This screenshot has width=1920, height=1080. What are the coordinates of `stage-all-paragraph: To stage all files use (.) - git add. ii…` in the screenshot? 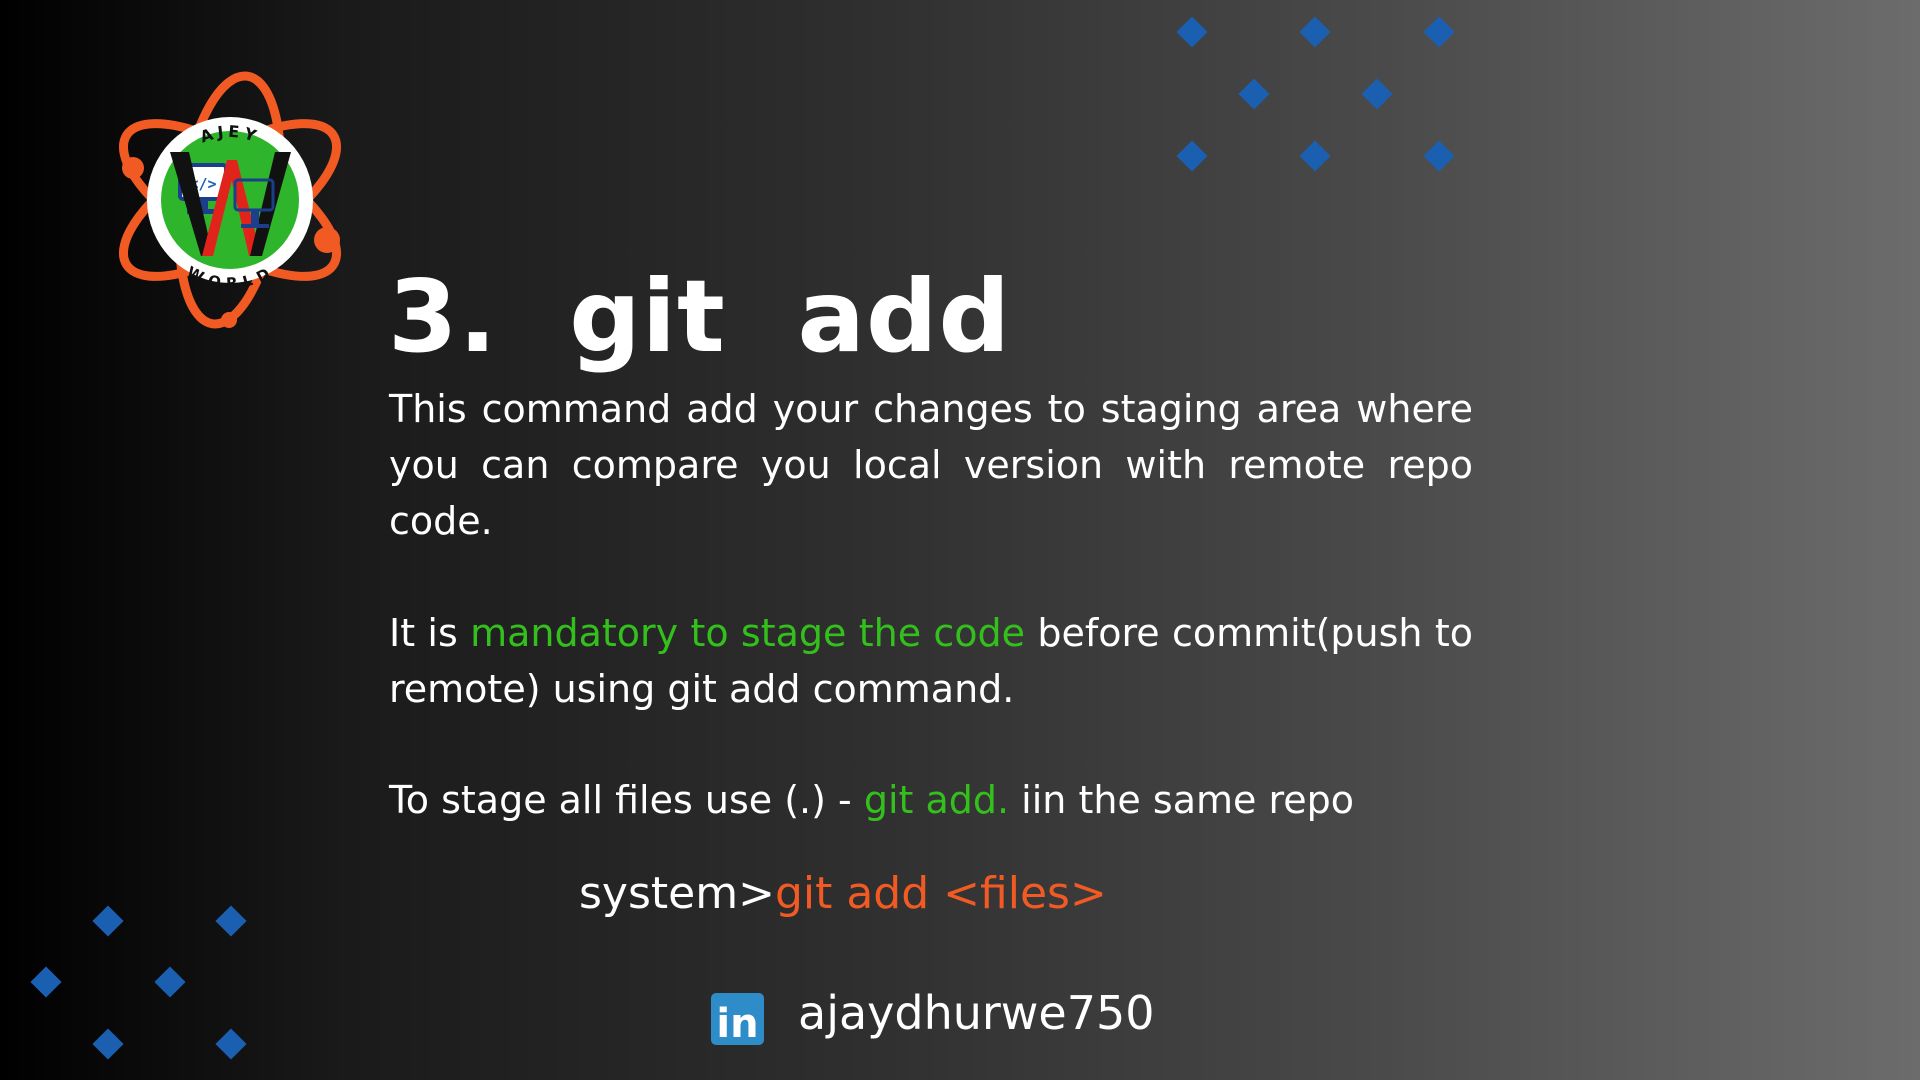 It's located at (931, 800).